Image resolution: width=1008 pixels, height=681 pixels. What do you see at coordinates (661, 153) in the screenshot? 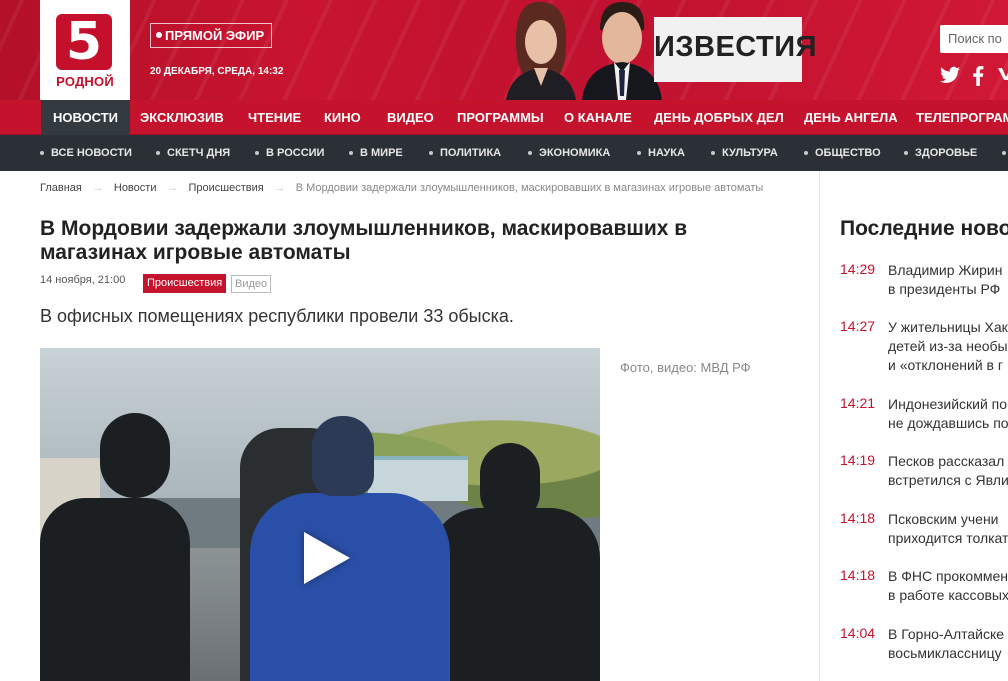
I see `subnav-science: НАУКА` at bounding box center [661, 153].